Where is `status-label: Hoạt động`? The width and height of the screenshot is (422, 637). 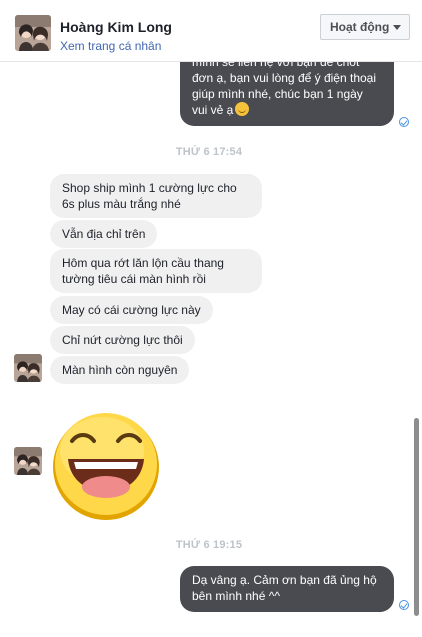
status-label: Hoạt động is located at coordinates (360, 27).